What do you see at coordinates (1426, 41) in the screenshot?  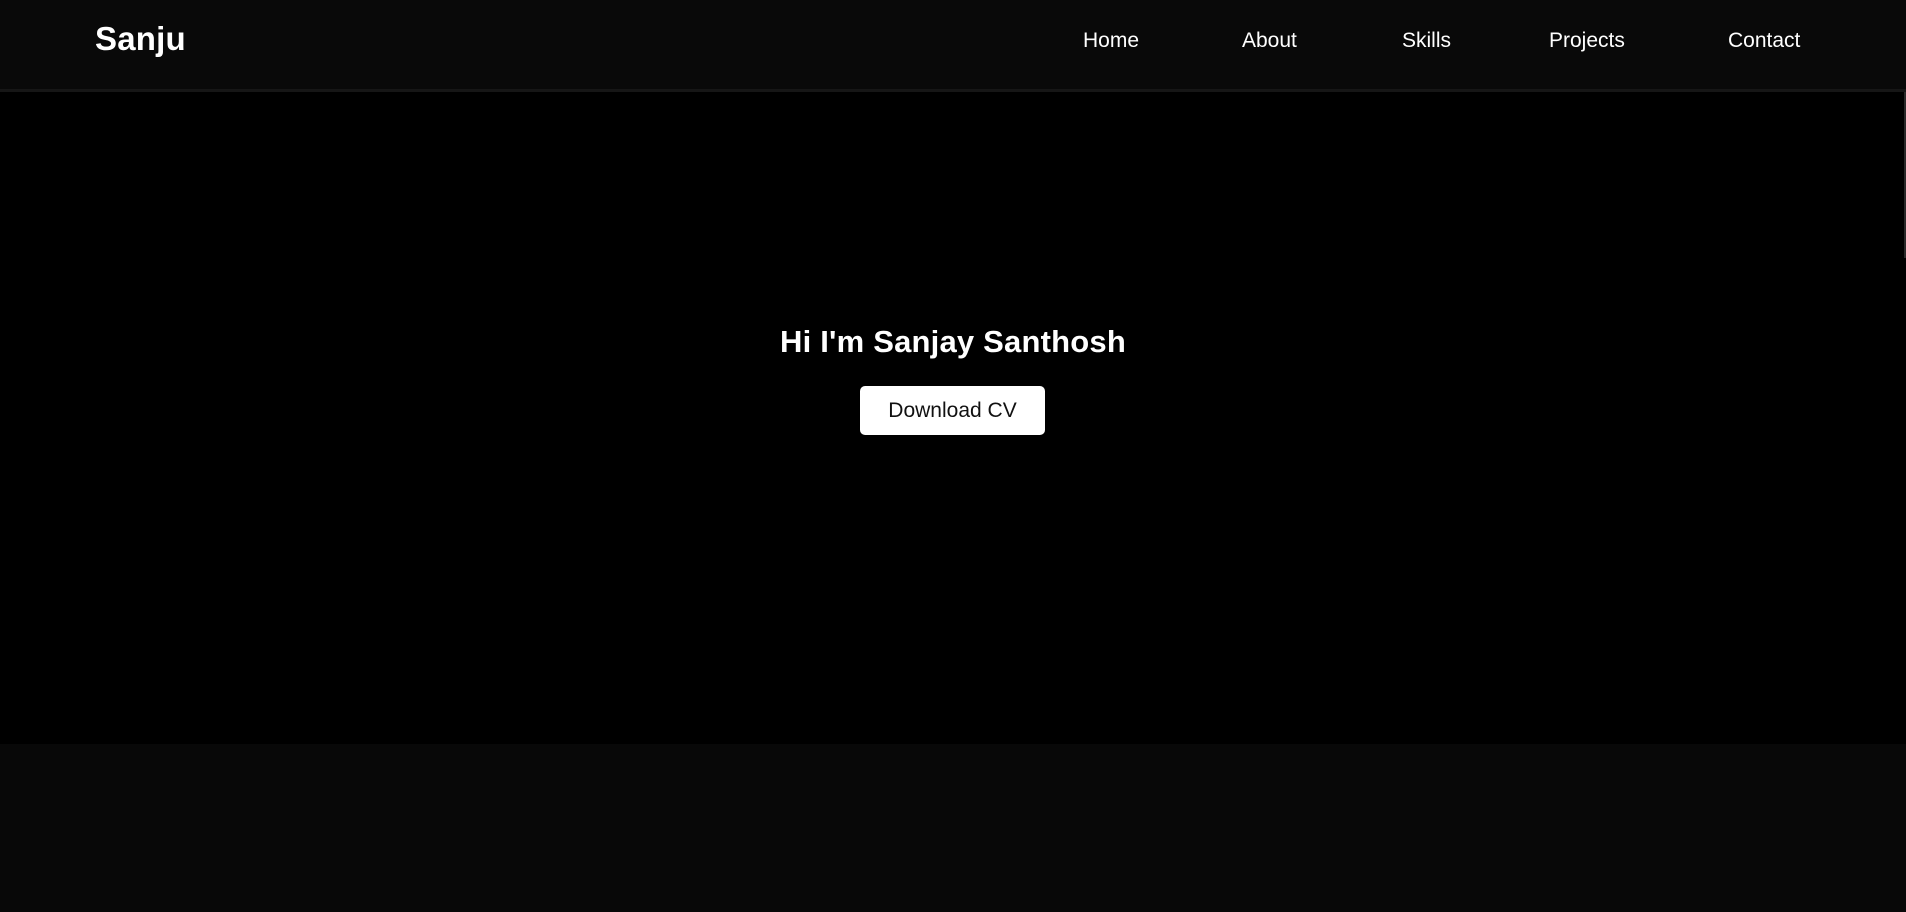 I see `nav-skills-link: Skills` at bounding box center [1426, 41].